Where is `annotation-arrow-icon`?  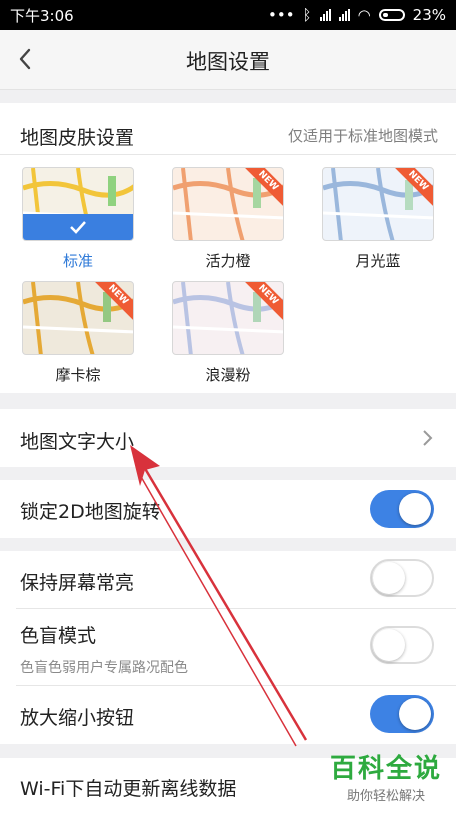 annotation-arrow-icon is located at coordinates (219, 596).